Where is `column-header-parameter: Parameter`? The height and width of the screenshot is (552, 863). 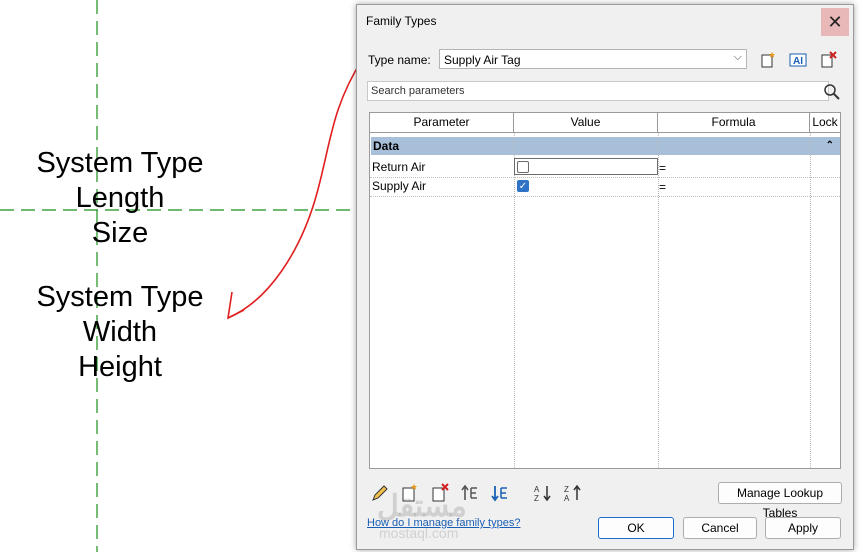
column-header-parameter: Parameter is located at coordinates (442, 123).